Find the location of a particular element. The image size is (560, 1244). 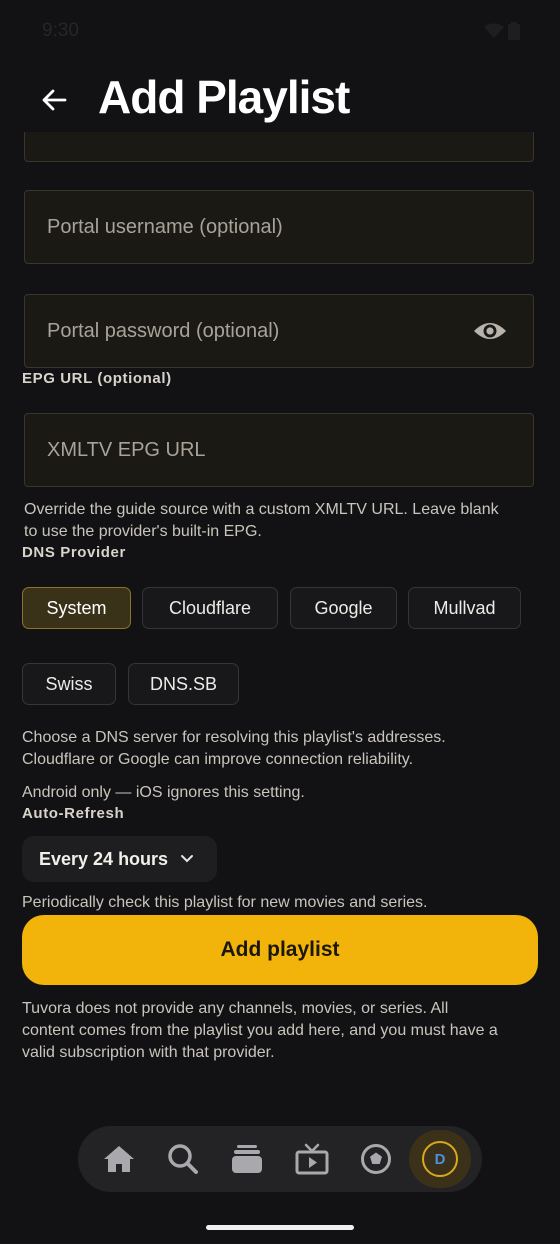

search-icon is located at coordinates (183, 1159).